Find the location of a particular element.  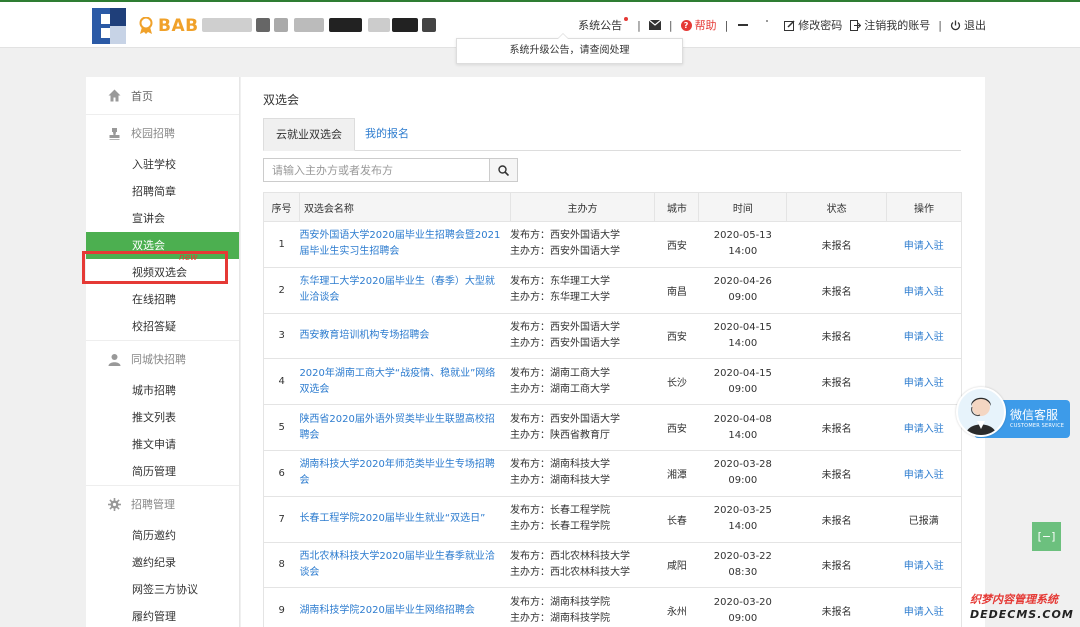

job-fair-name-link: 湖南科技学院2020届毕业生网络招聘会 is located at coordinates (405, 607).